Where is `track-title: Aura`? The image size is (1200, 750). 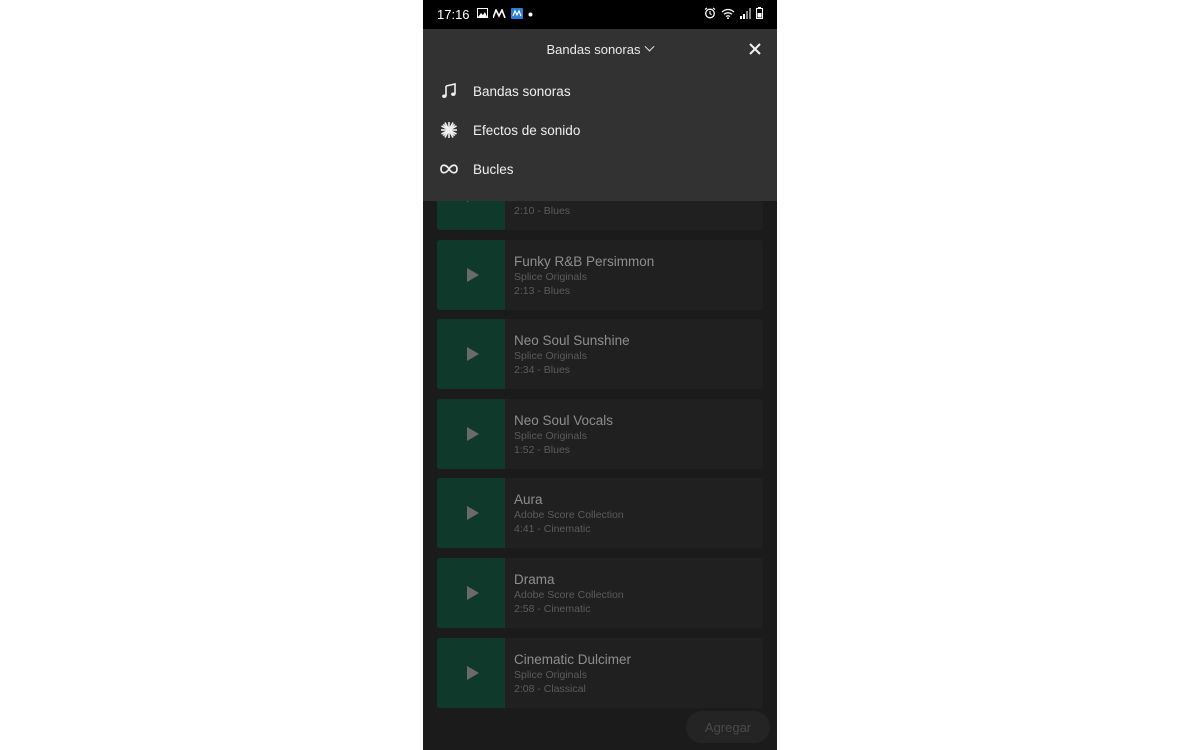
track-title: Aura is located at coordinates (528, 499).